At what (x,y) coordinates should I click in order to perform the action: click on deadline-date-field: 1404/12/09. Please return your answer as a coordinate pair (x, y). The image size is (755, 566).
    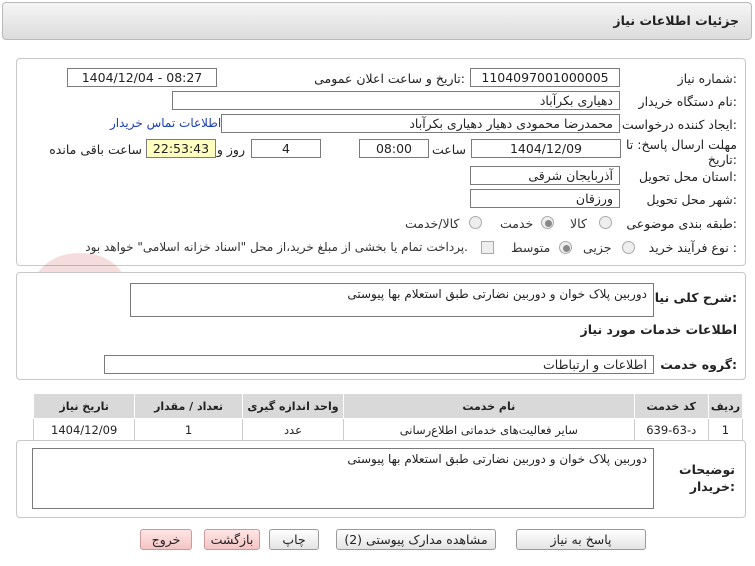
    Looking at the image, I should click on (546, 148).